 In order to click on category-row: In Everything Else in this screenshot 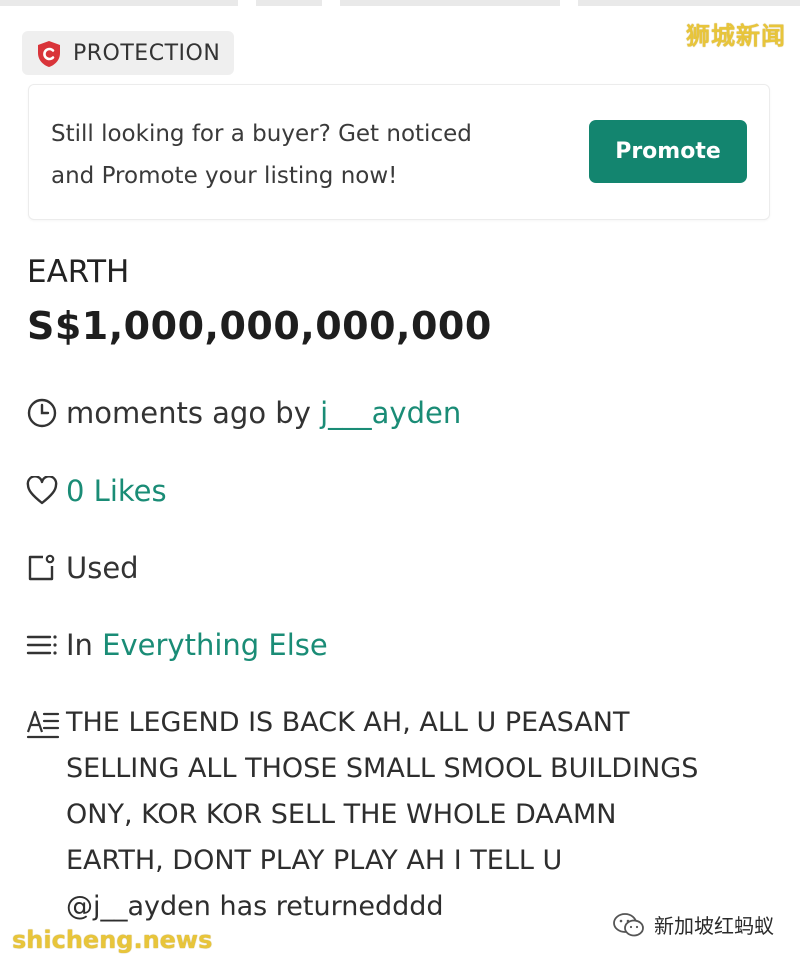, I will do `click(177, 645)`.